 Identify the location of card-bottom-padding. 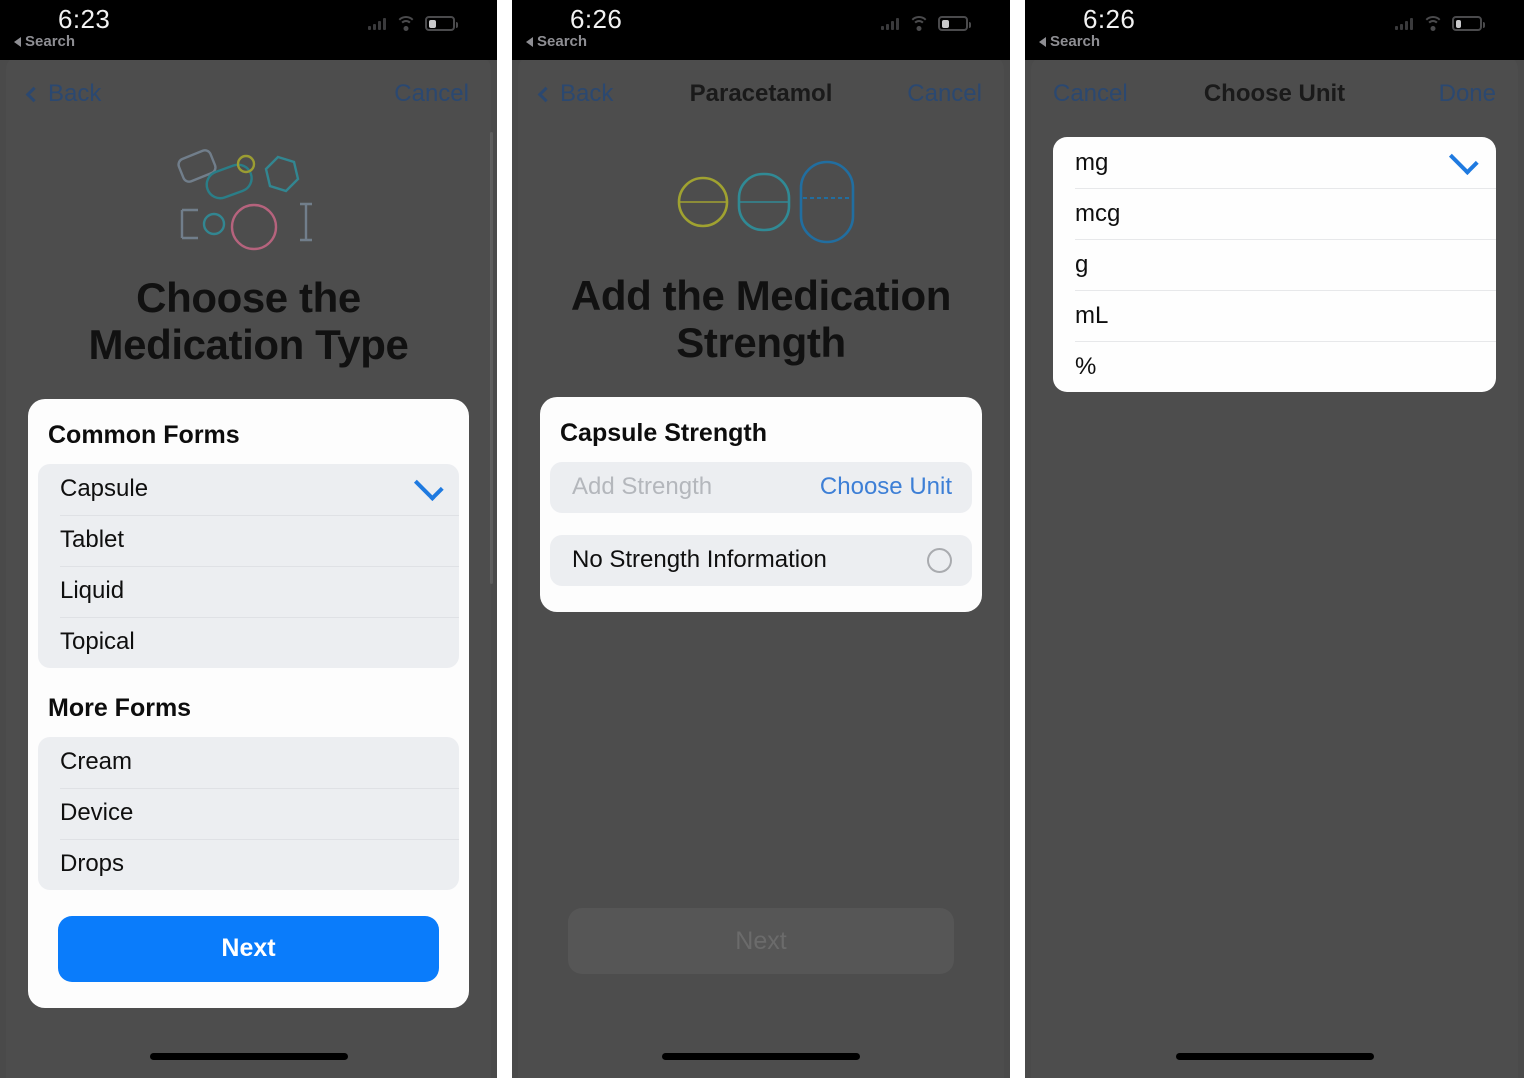
(248, 995).